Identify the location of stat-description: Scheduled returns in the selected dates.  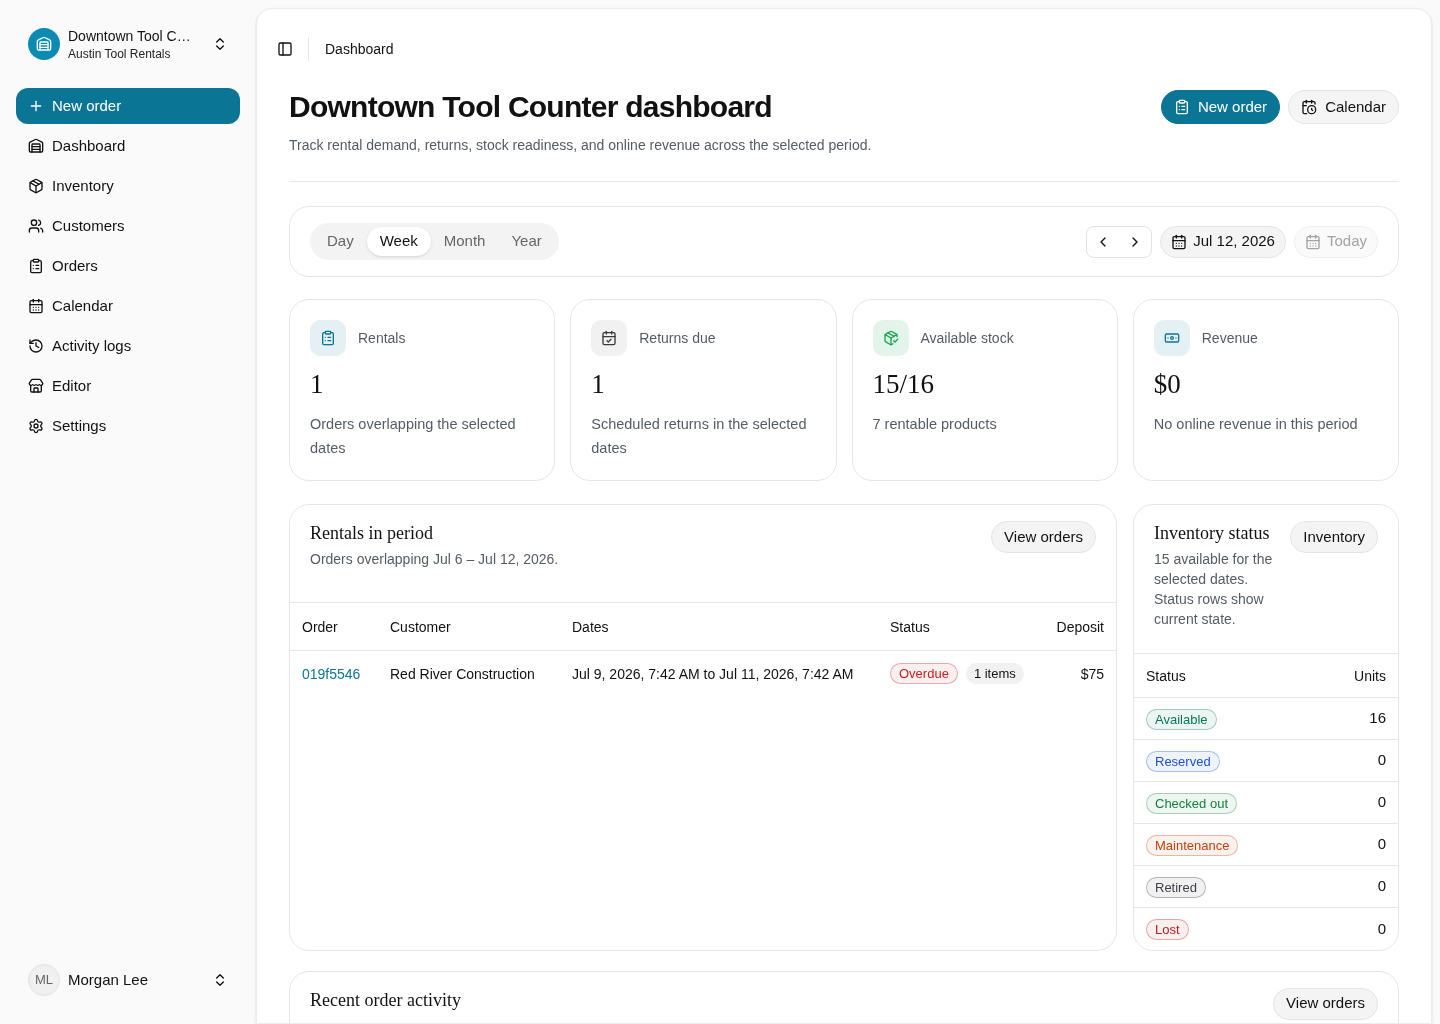
(699, 436).